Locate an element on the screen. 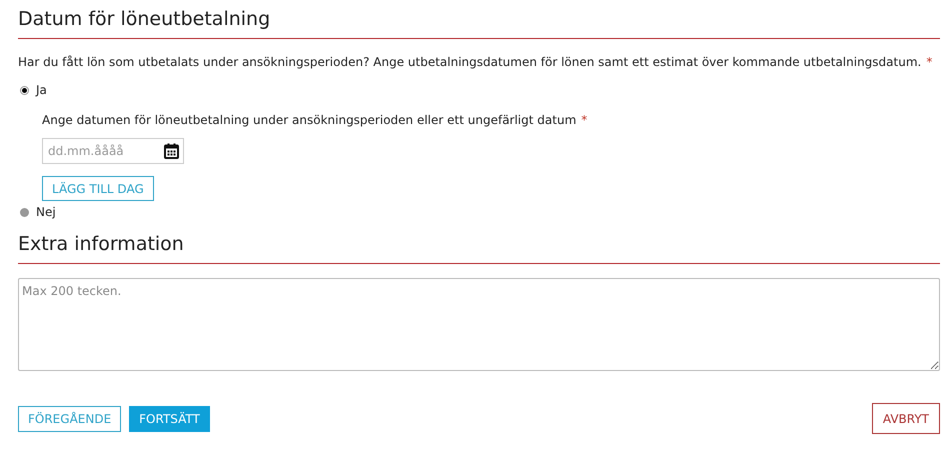 The image size is (949, 462). radio-label: Nej is located at coordinates (46, 212).